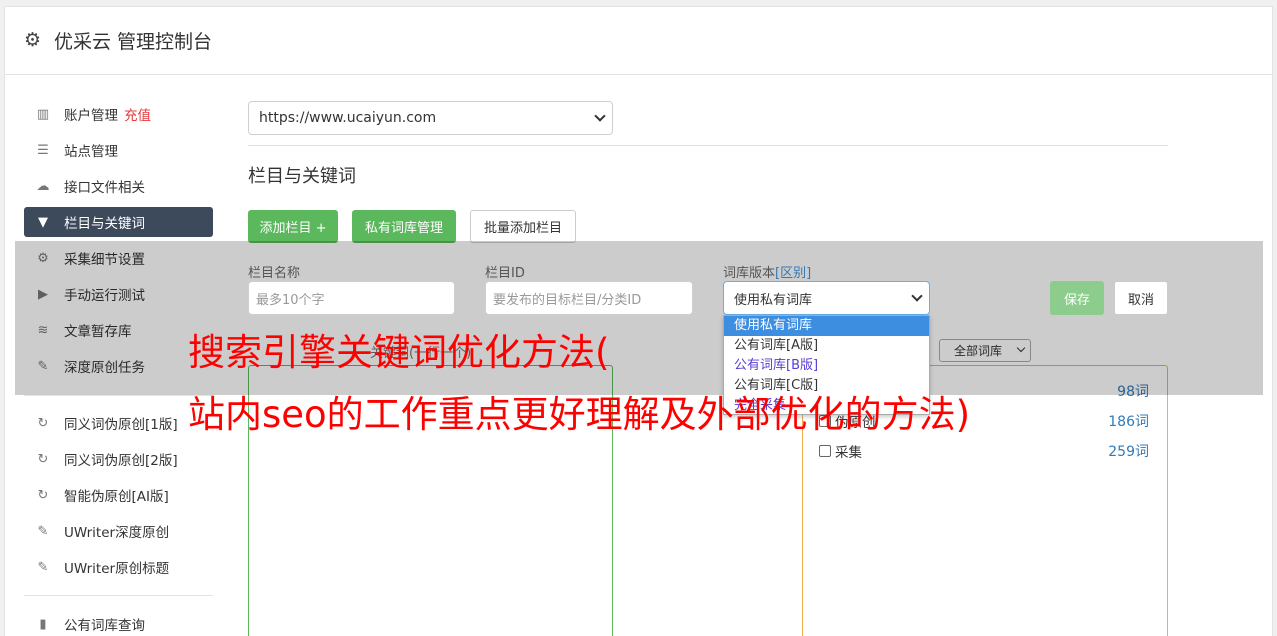 The height and width of the screenshot is (636, 1277). Describe the element at coordinates (826, 298) in the screenshot. I see `lib-version-select: 使用私有词库` at that location.